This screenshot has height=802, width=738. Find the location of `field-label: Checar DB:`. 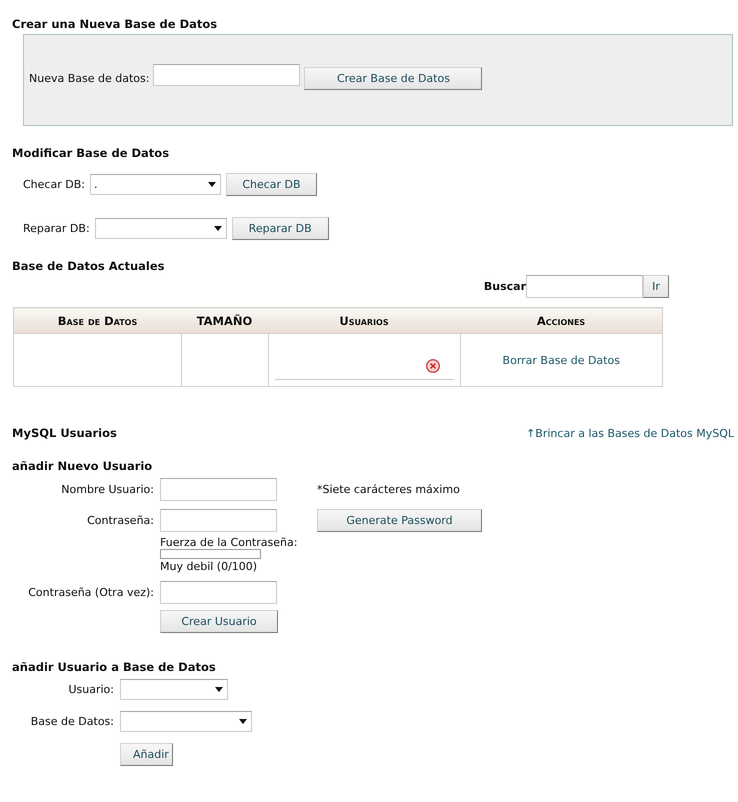

field-label: Checar DB: is located at coordinates (54, 184).